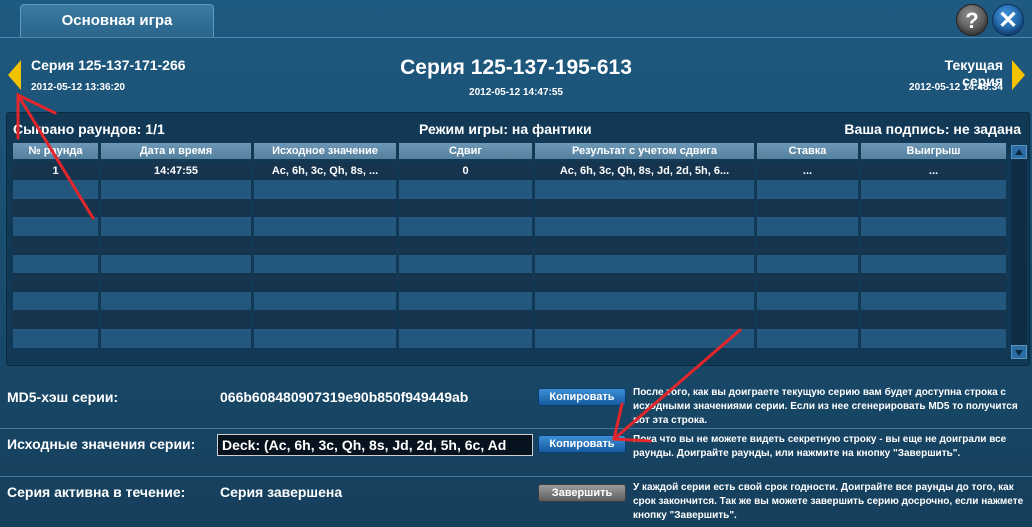  Describe the element at coordinates (57, 151) in the screenshot. I see `column-header: № раунда` at that location.